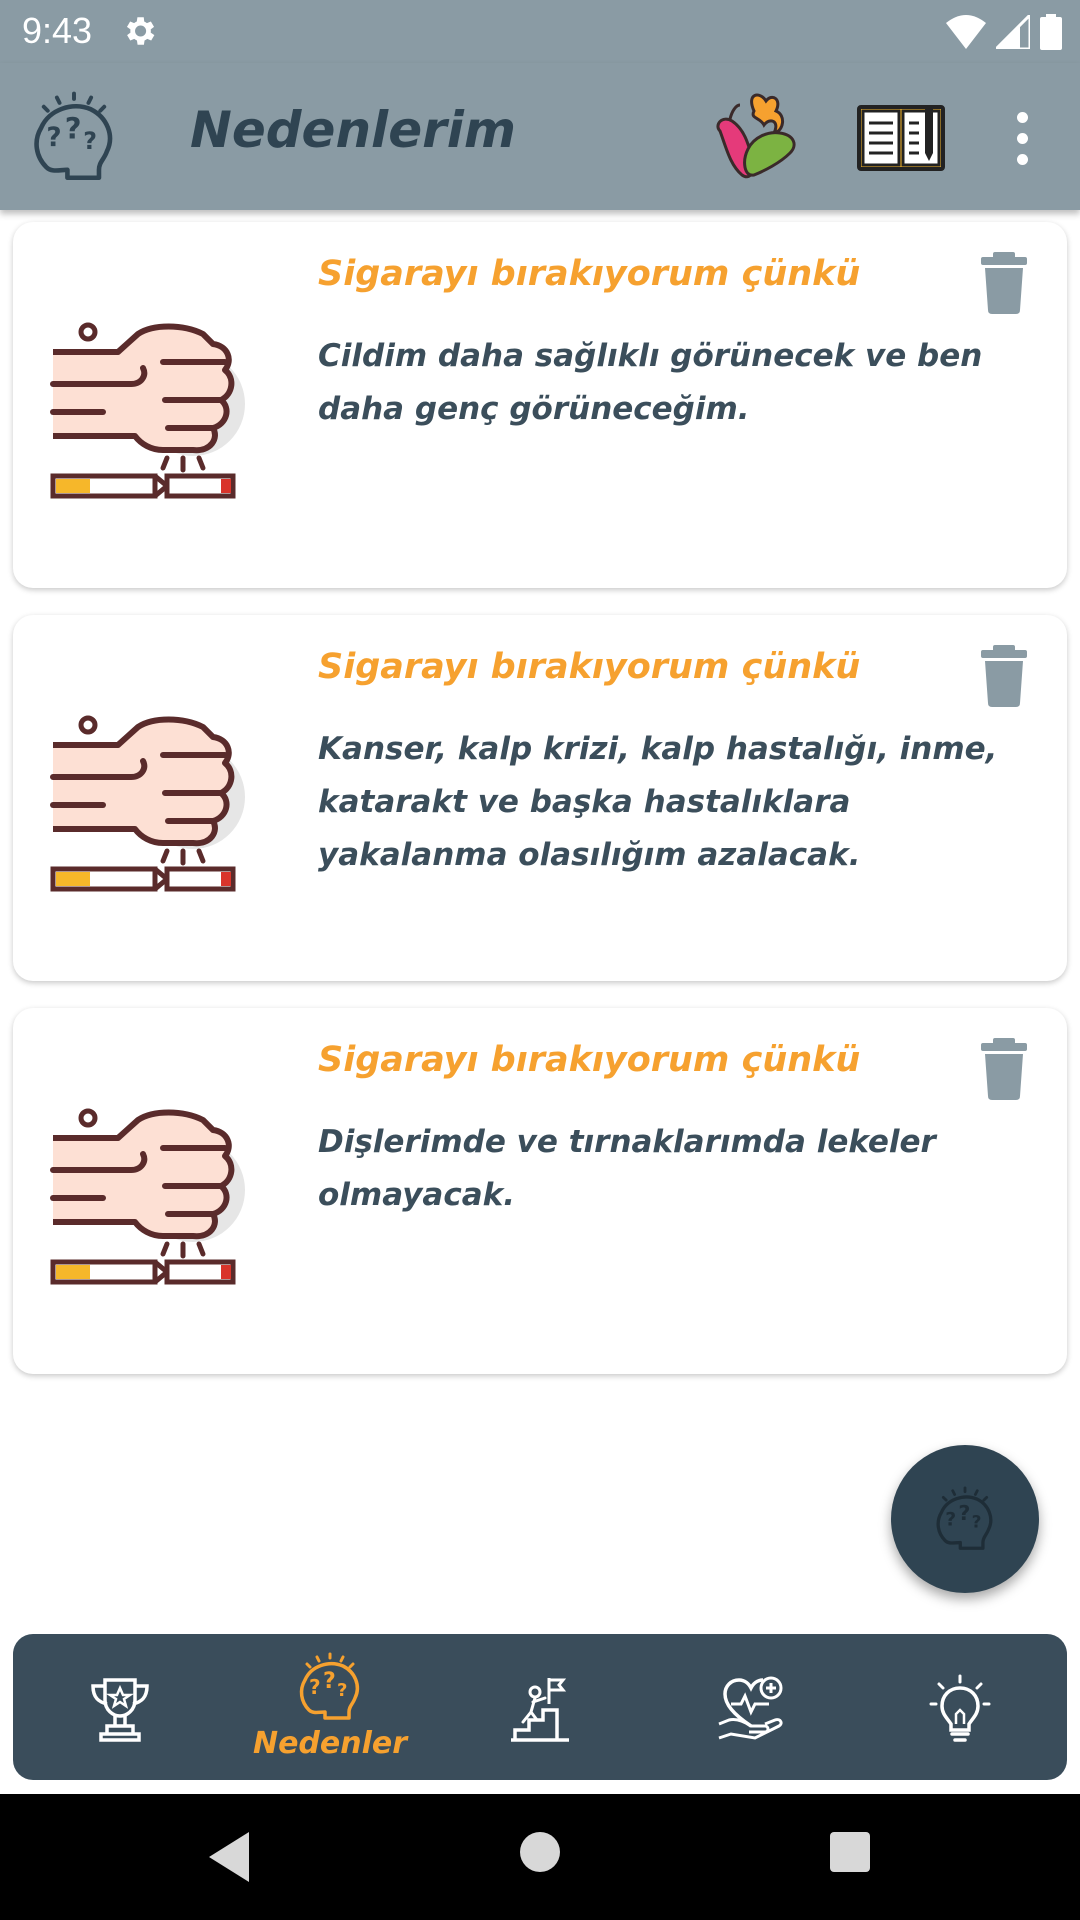  I want to click on status-icons, so click(1004, 32).